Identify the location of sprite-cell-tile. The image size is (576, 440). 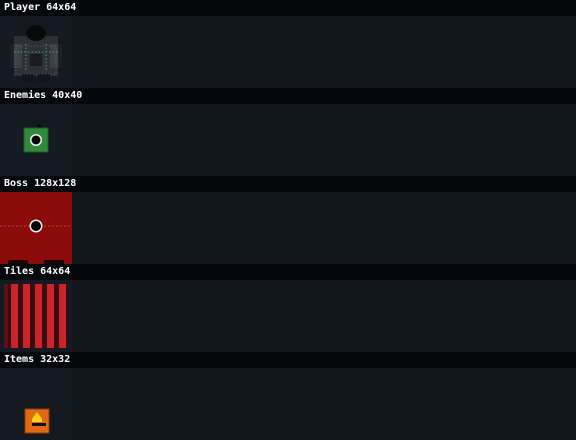
(36, 316).